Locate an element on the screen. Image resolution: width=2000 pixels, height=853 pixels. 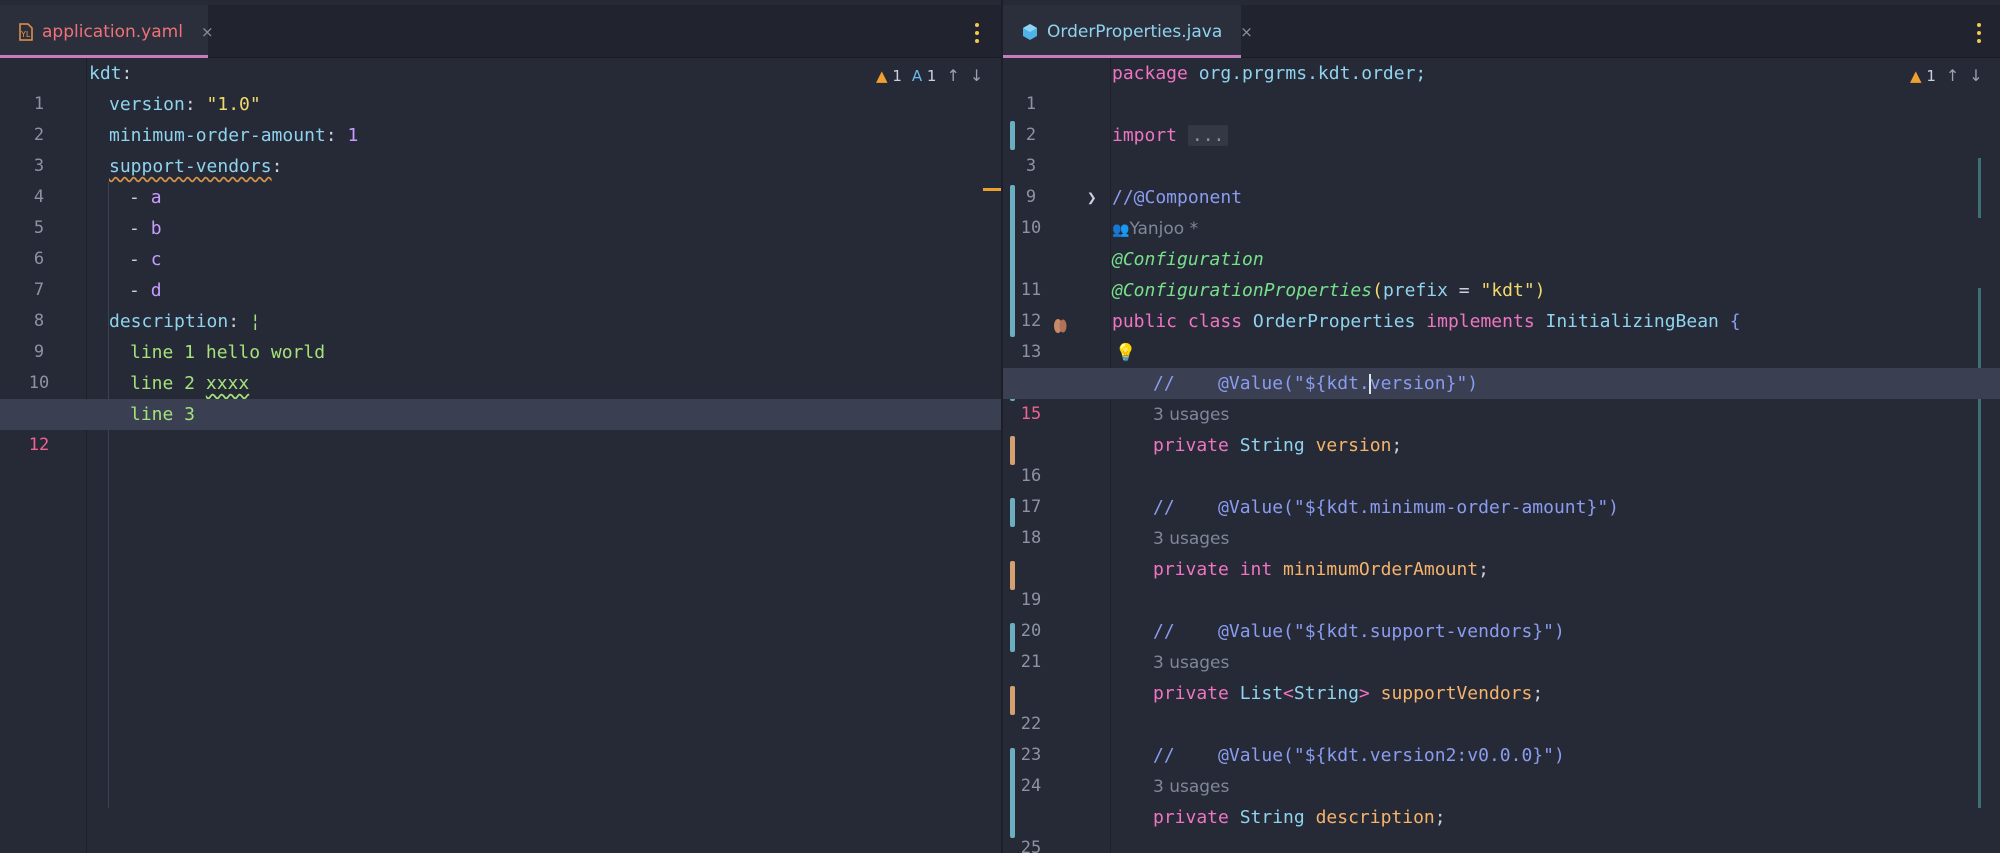
code-line: 6 - b is located at coordinates (500, 241).